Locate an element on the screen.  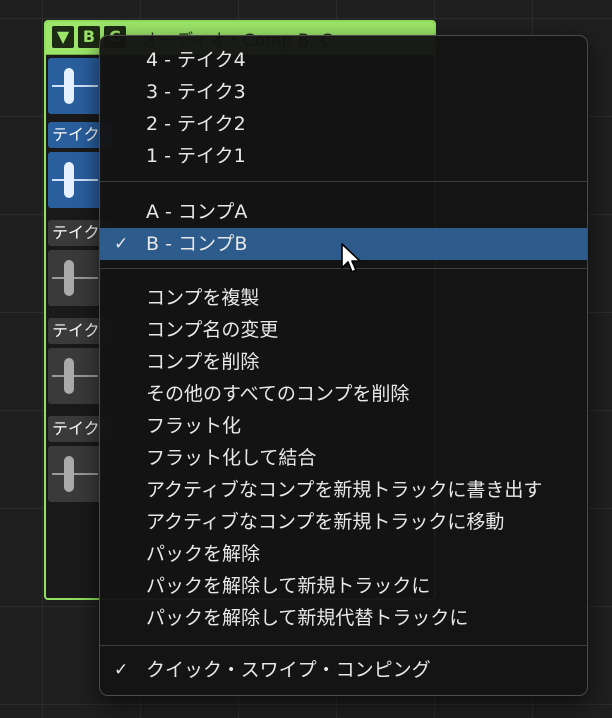
menu-item-action: コンプを削除 is located at coordinates (343, 362).